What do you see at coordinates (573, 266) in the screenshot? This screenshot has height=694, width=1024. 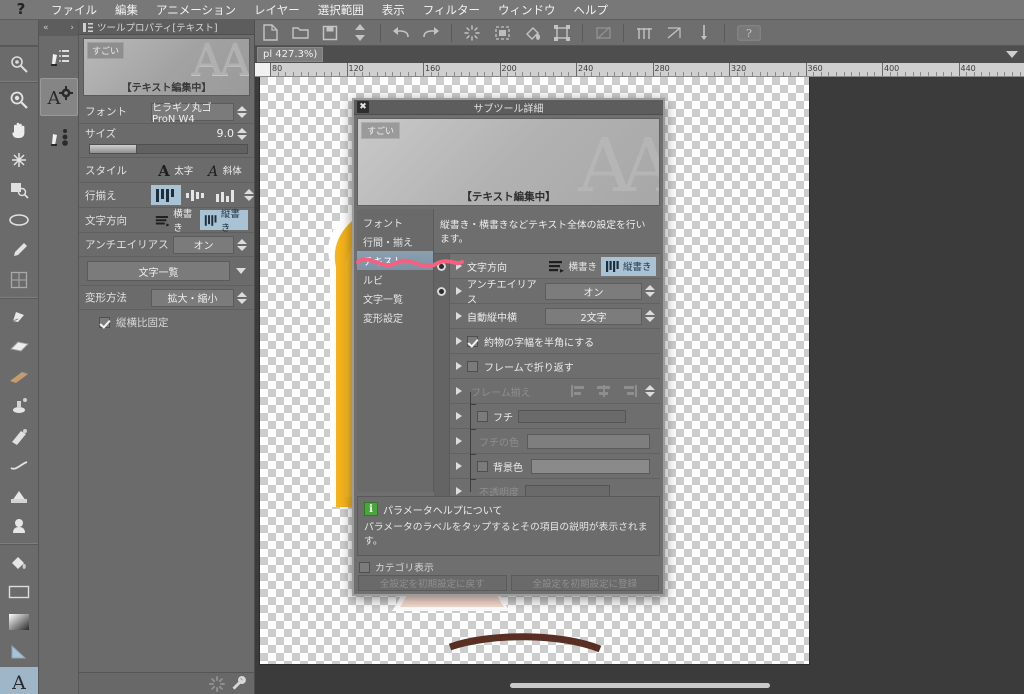 I see `text-direction-horizontal-button: 横書き` at bounding box center [573, 266].